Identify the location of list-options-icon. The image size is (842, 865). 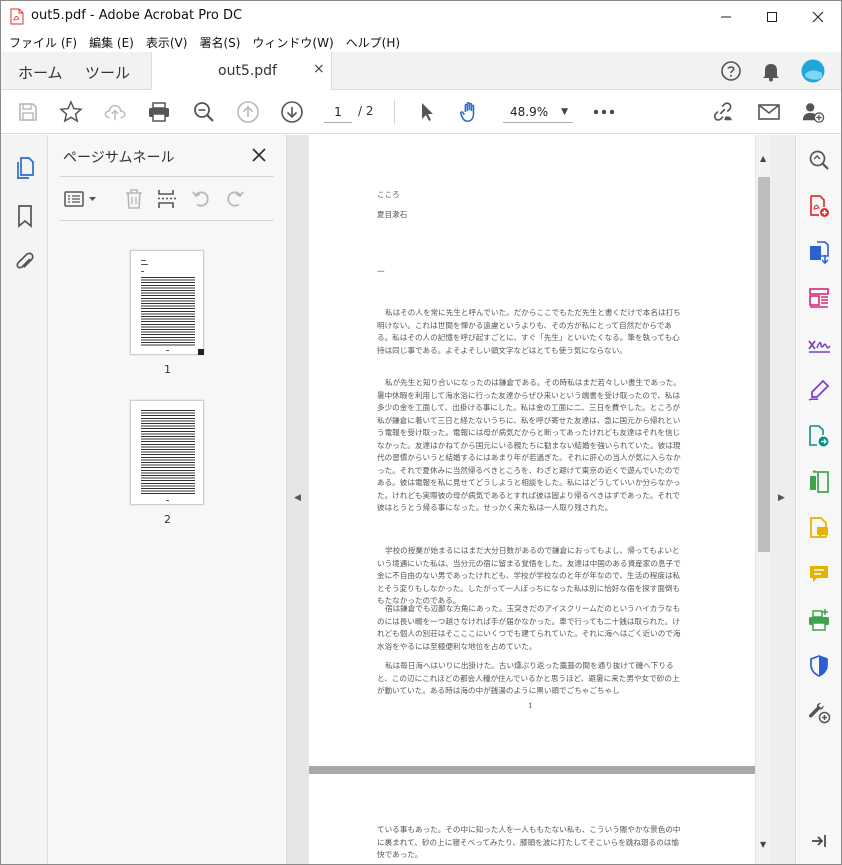
(80, 199).